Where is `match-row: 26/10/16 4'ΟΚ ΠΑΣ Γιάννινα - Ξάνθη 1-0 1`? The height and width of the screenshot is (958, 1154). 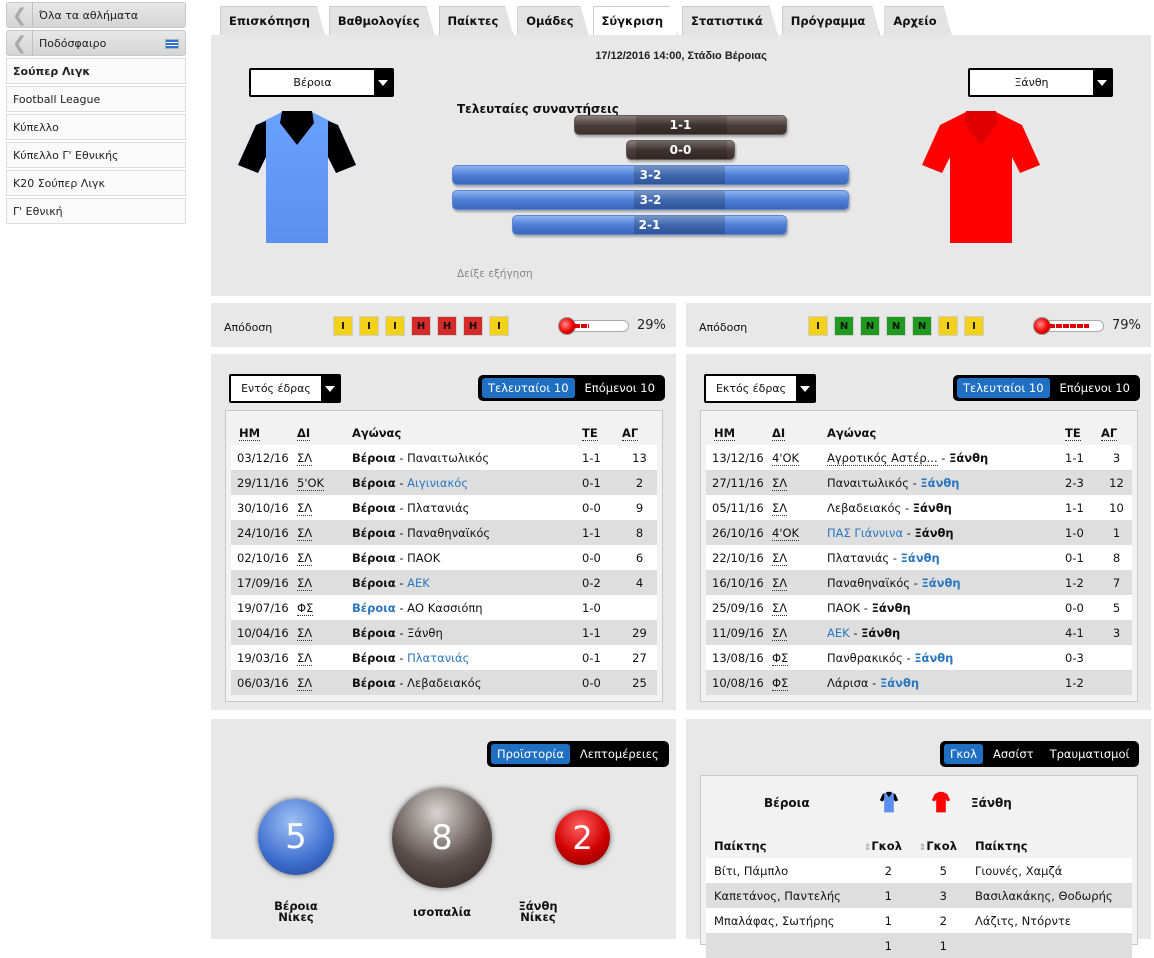 match-row: 26/10/16 4'ΟΚ ΠΑΣ Γιάννινα - Ξάνθη 1-0 1 is located at coordinates (919, 532).